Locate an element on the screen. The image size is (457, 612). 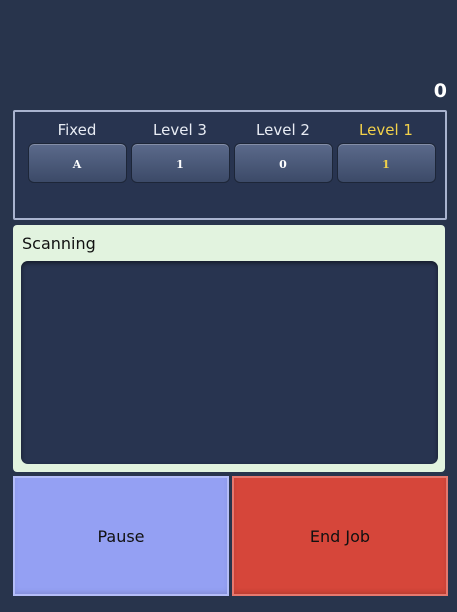
level-label-level-1: Level 1 is located at coordinates (386, 130).